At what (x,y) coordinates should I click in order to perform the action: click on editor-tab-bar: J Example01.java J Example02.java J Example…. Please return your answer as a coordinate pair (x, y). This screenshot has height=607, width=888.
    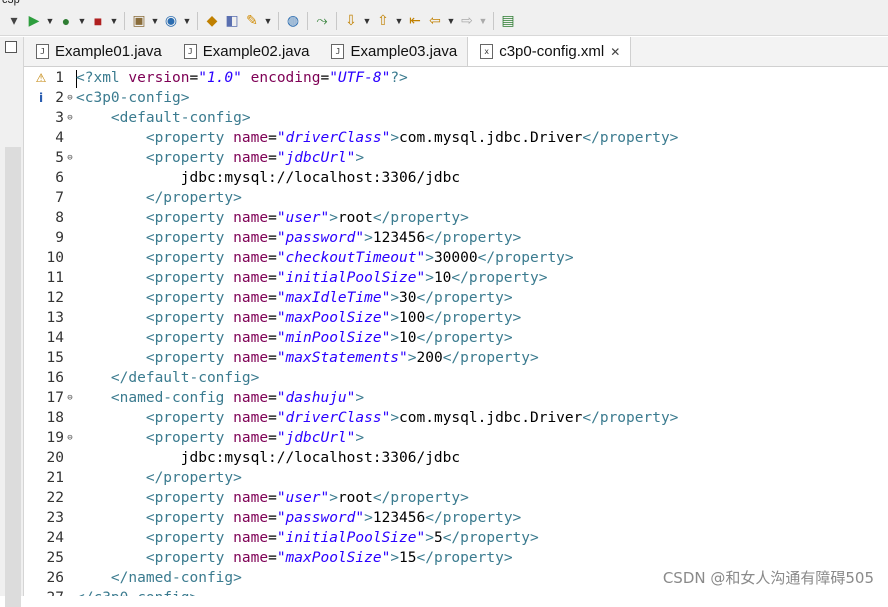
    Looking at the image, I should click on (456, 52).